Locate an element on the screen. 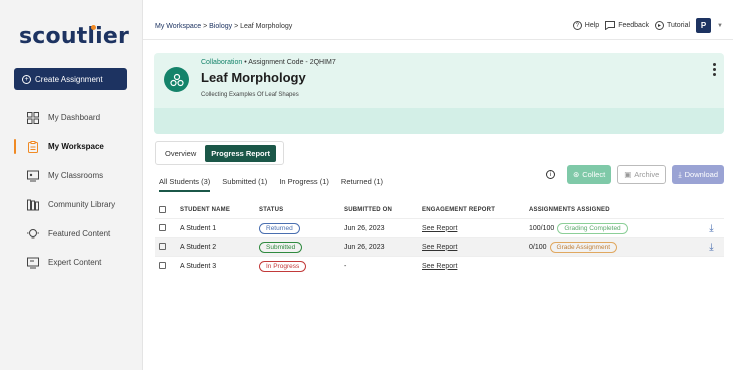 The height and width of the screenshot is (370, 733). assignment-title: Leaf Morphology is located at coordinates (253, 77).